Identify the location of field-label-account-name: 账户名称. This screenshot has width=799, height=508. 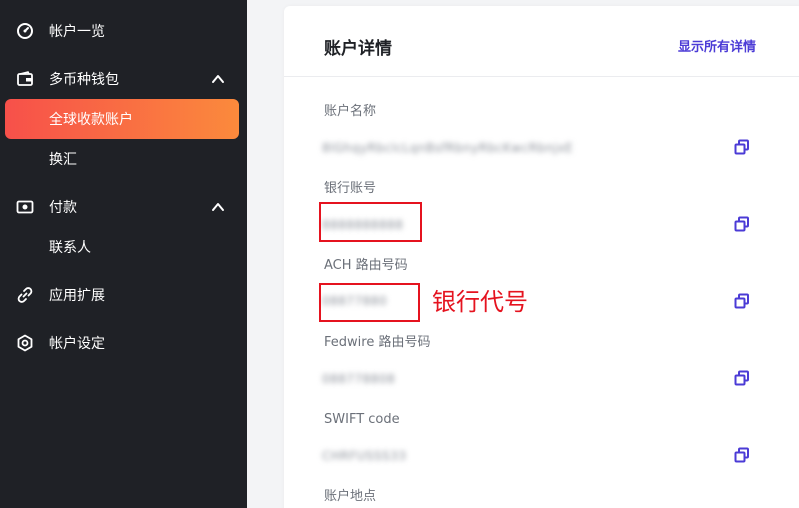
(350, 111).